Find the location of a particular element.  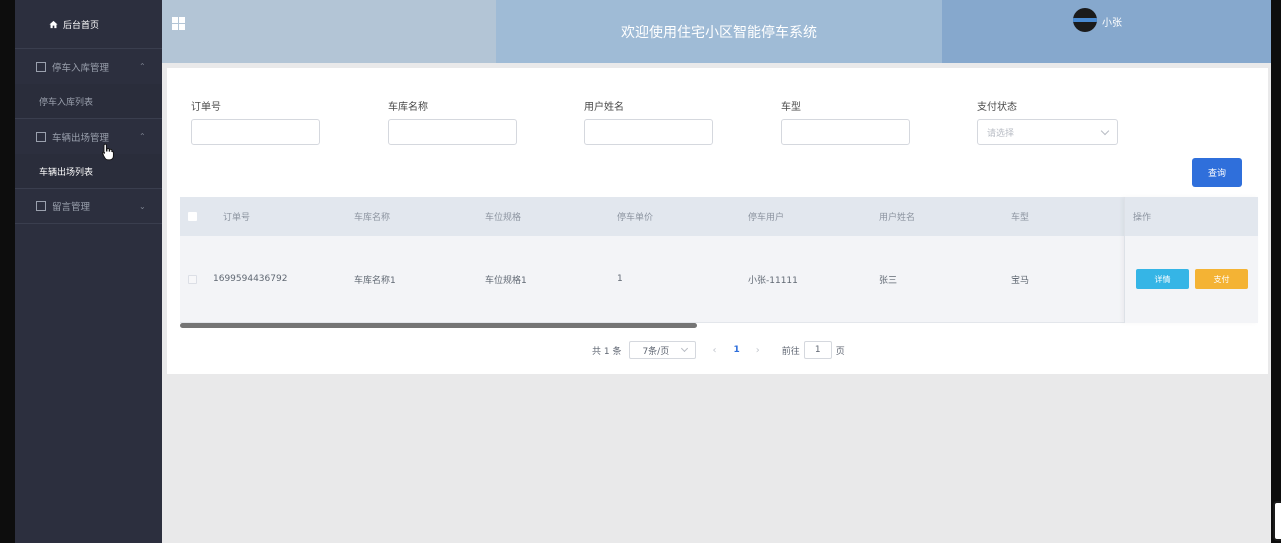

sidebar-item-label: 后台首页 is located at coordinates (81, 25).